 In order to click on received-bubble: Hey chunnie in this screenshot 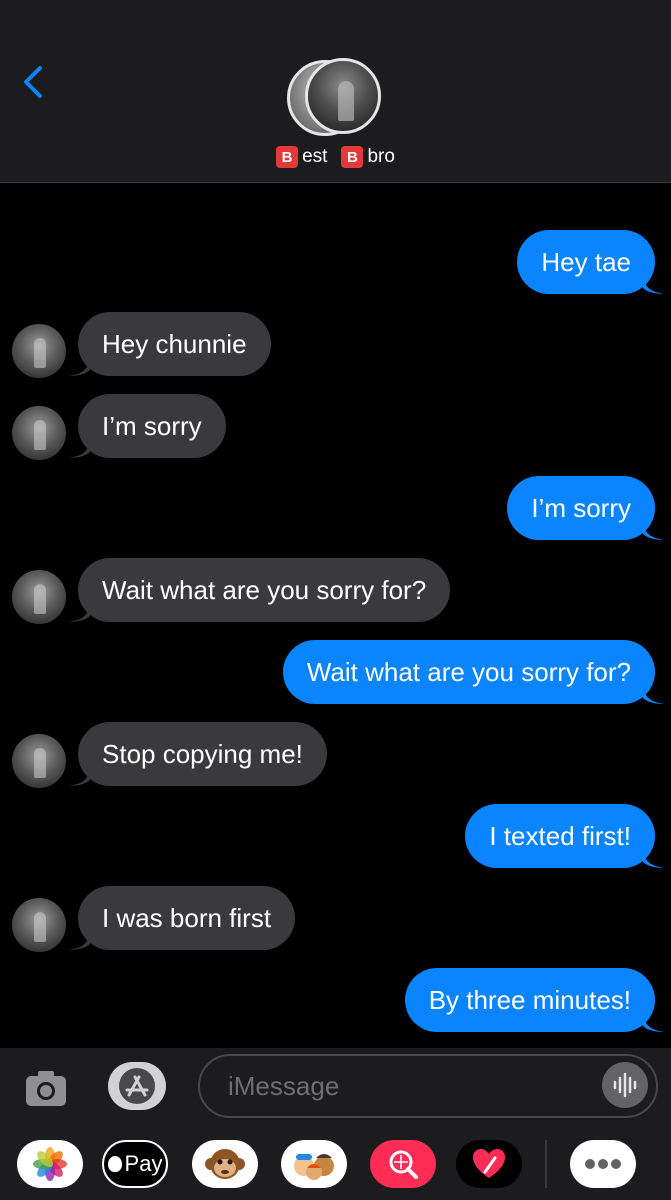, I will do `click(174, 344)`.